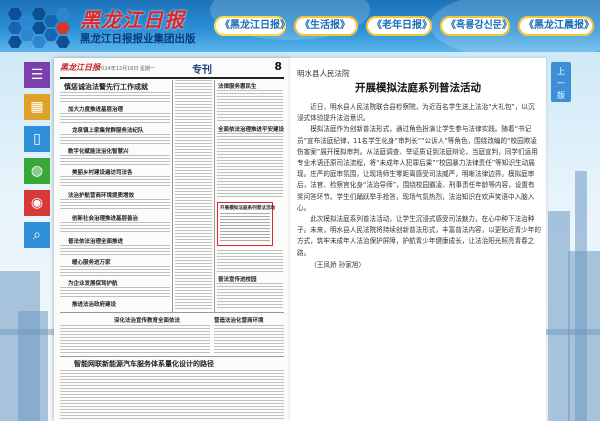  I want to click on headline: 暖心服务进万家, so click(91, 262).